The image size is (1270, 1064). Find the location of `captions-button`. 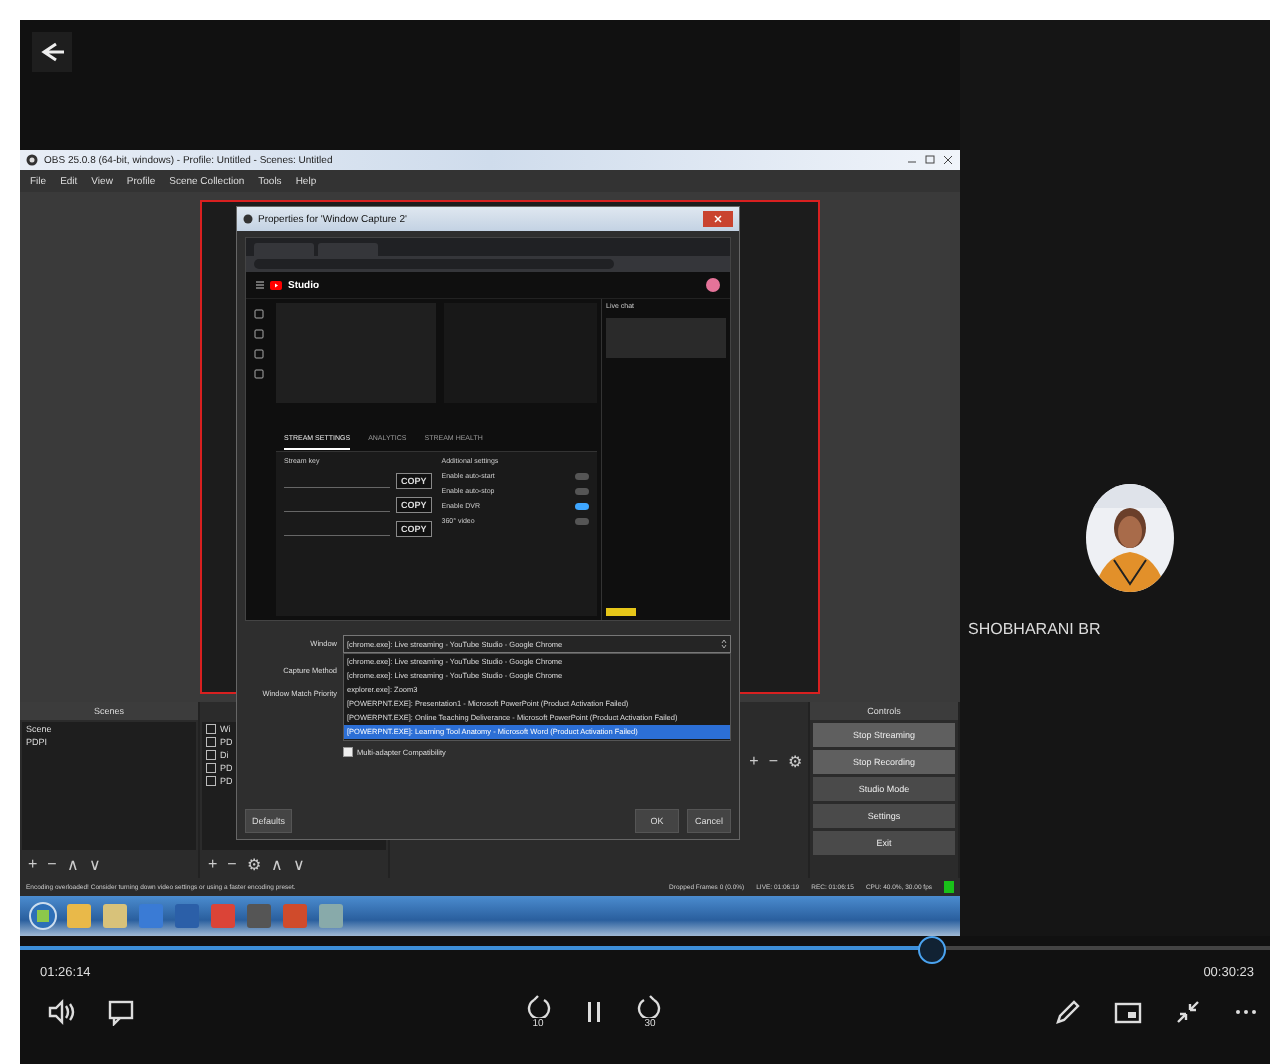

captions-button is located at coordinates (121, 1012).